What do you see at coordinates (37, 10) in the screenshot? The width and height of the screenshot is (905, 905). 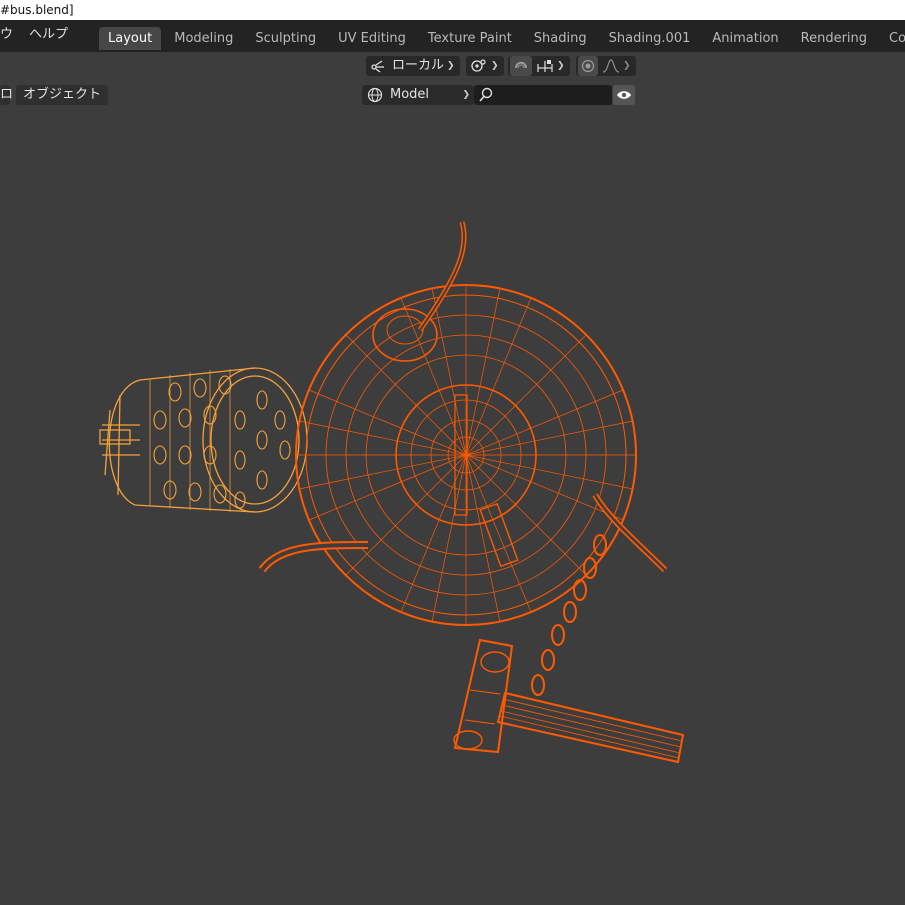 I see `window-title: #bus.blend]` at bounding box center [37, 10].